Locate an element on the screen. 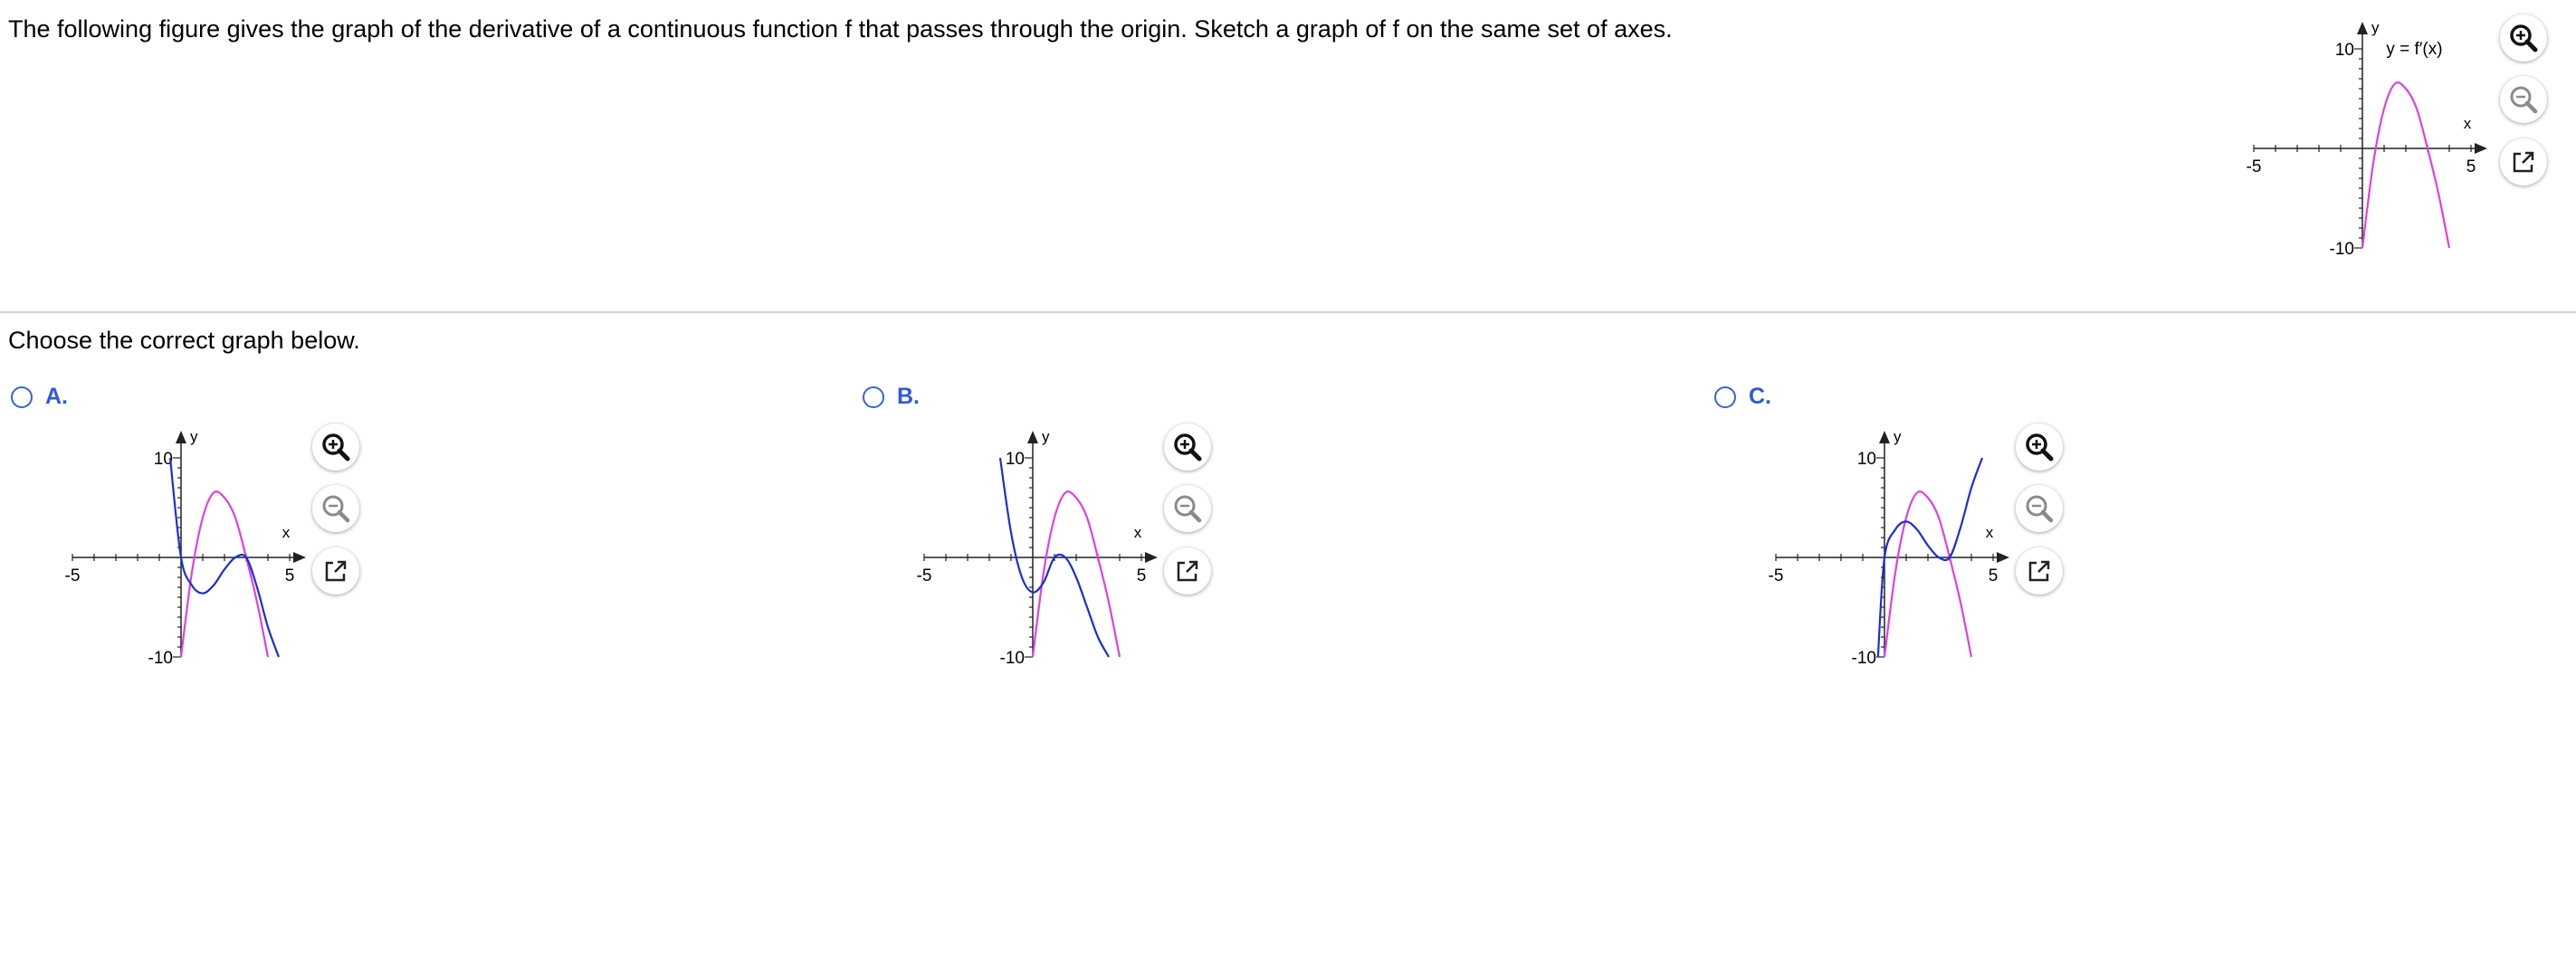  option-c-radio is located at coordinates (1725, 397).